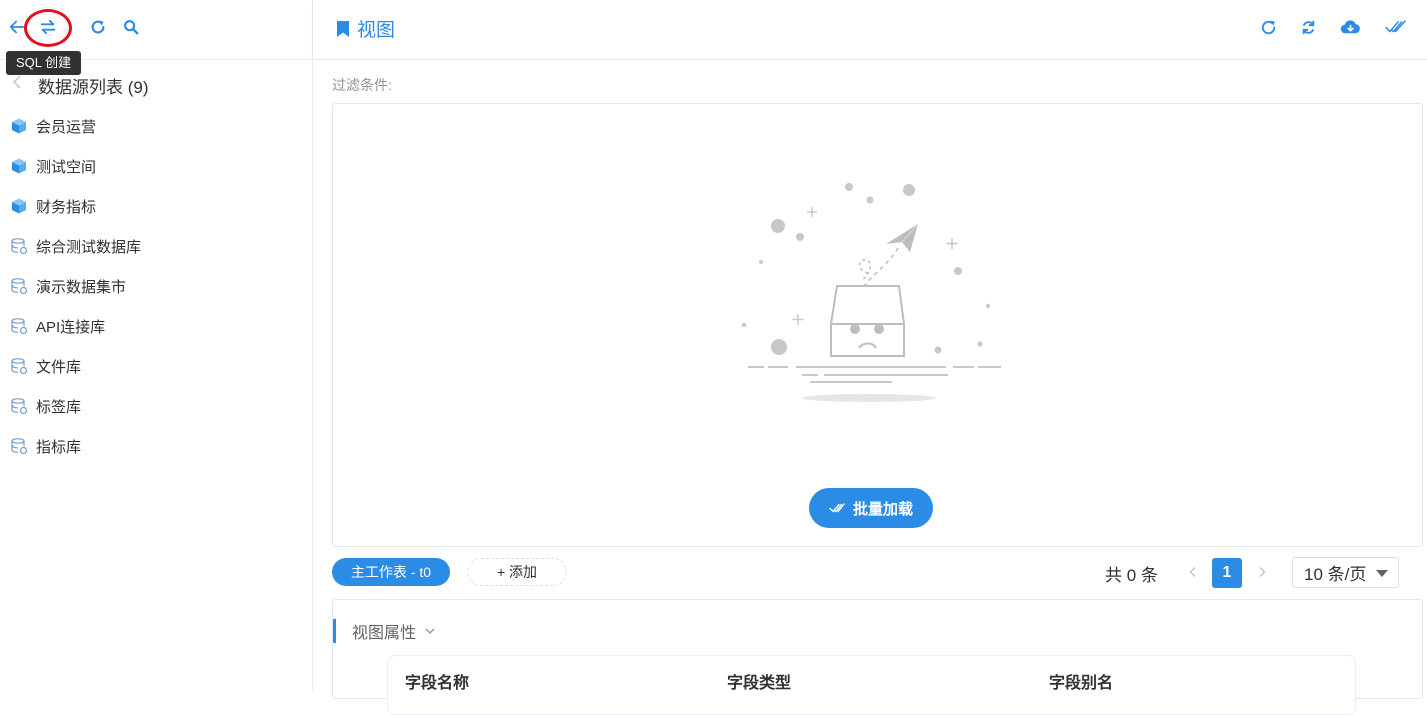 The width and height of the screenshot is (1427, 715). Describe the element at coordinates (1227, 573) in the screenshot. I see `current-page-button: 1` at that location.